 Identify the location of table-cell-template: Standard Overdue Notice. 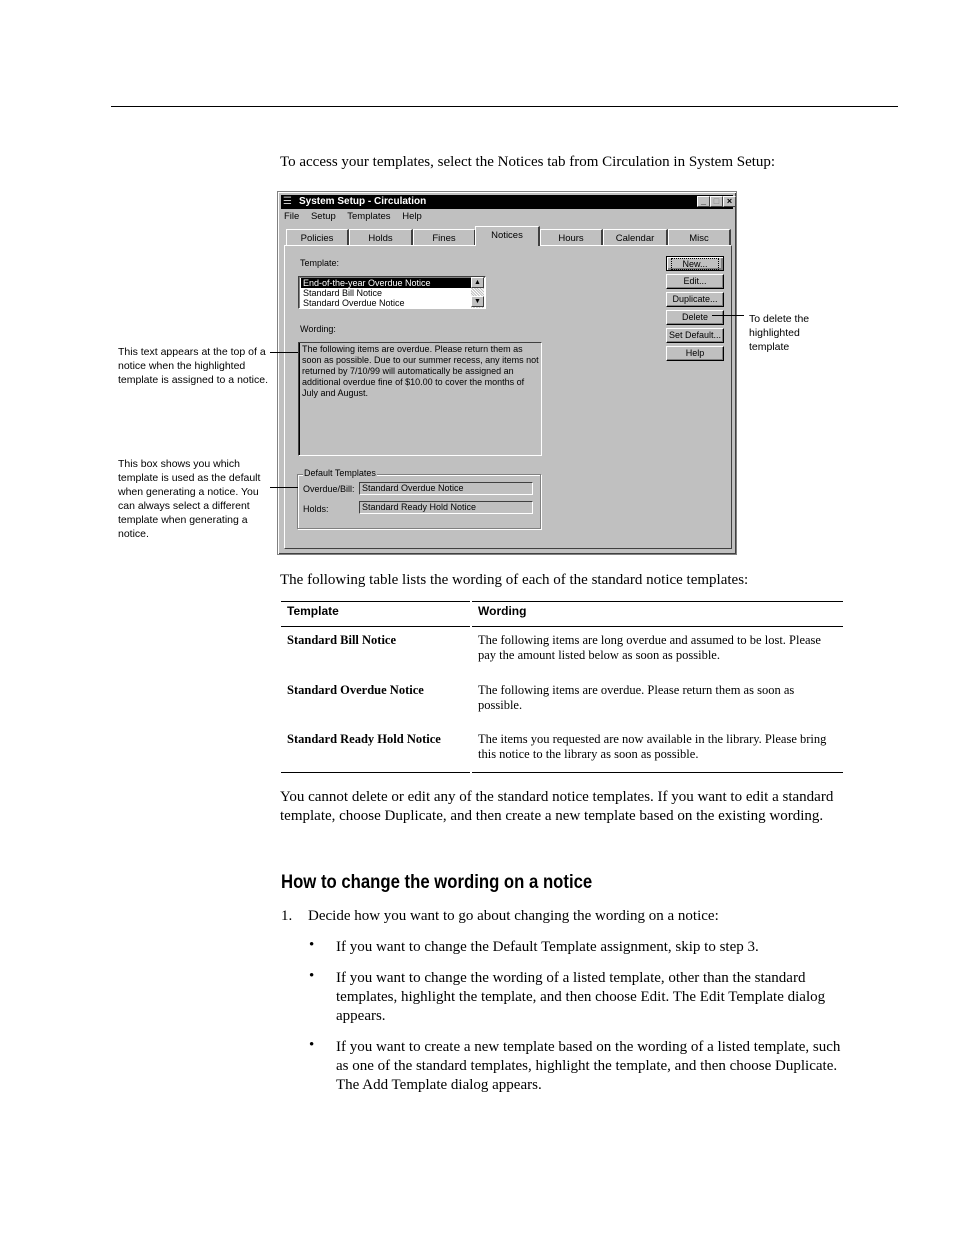
(355, 690).